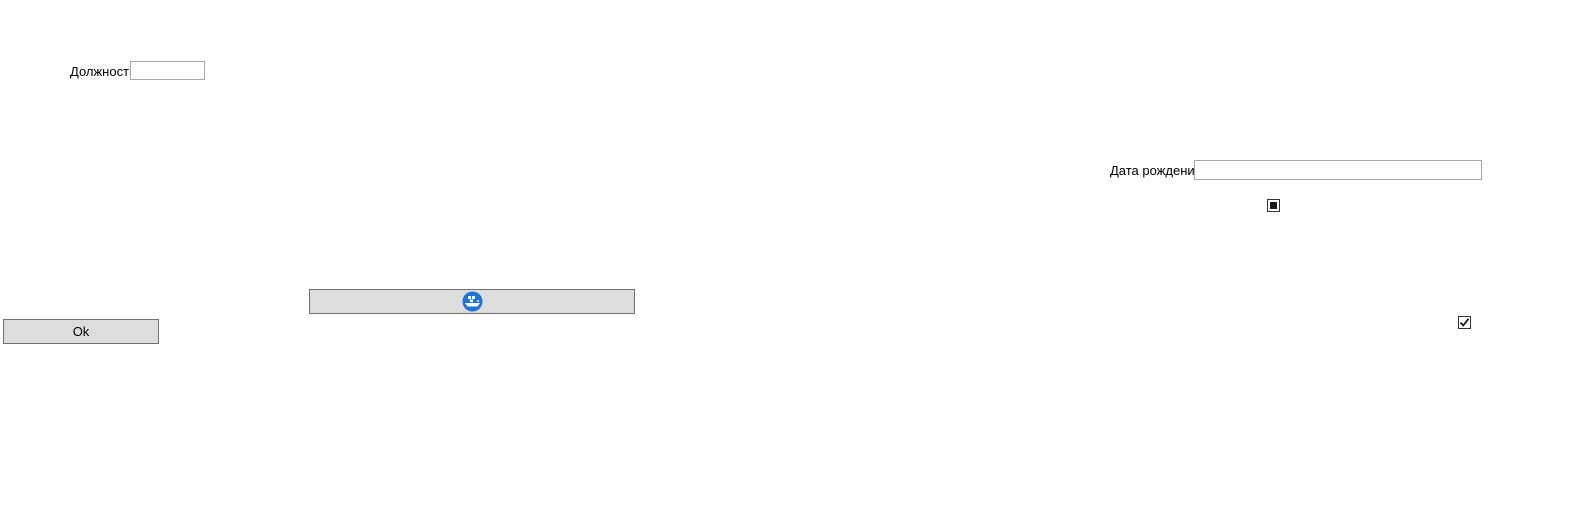 Image resolution: width=1596 pixels, height=525 pixels. Describe the element at coordinates (1338, 170) in the screenshot. I see `birthdate-input` at that location.